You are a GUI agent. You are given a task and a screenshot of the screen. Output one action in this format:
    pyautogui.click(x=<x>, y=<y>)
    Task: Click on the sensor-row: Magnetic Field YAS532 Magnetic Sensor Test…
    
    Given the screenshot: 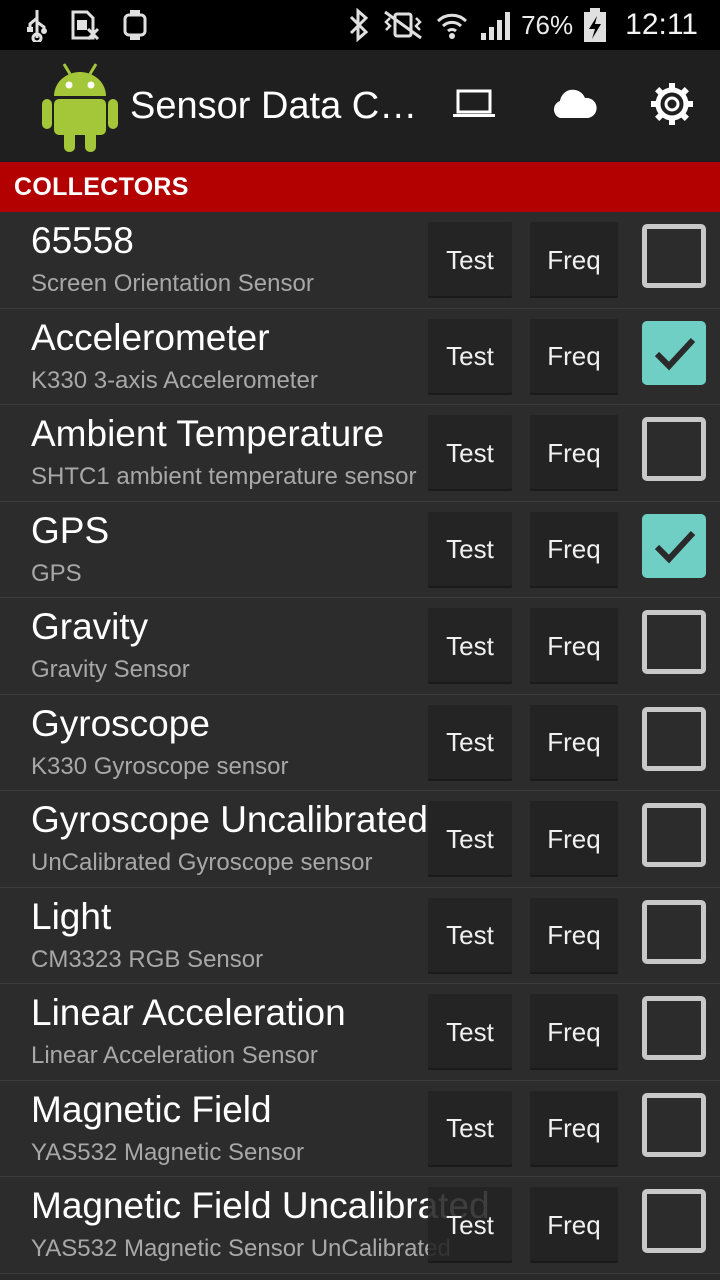 What is the action you would take?
    pyautogui.click(x=360, y=1128)
    